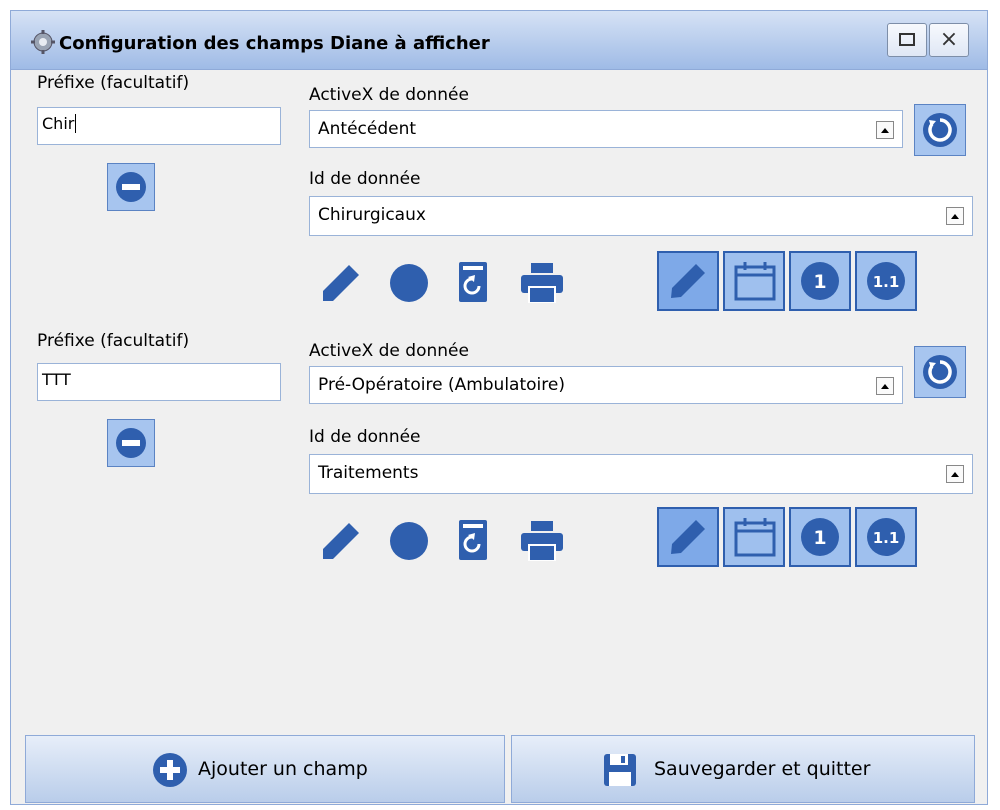 Image resolution: width=1000 pixels, height=810 pixels. Describe the element at coordinates (641, 474) in the screenshot. I see `id-select: Traitements` at that location.